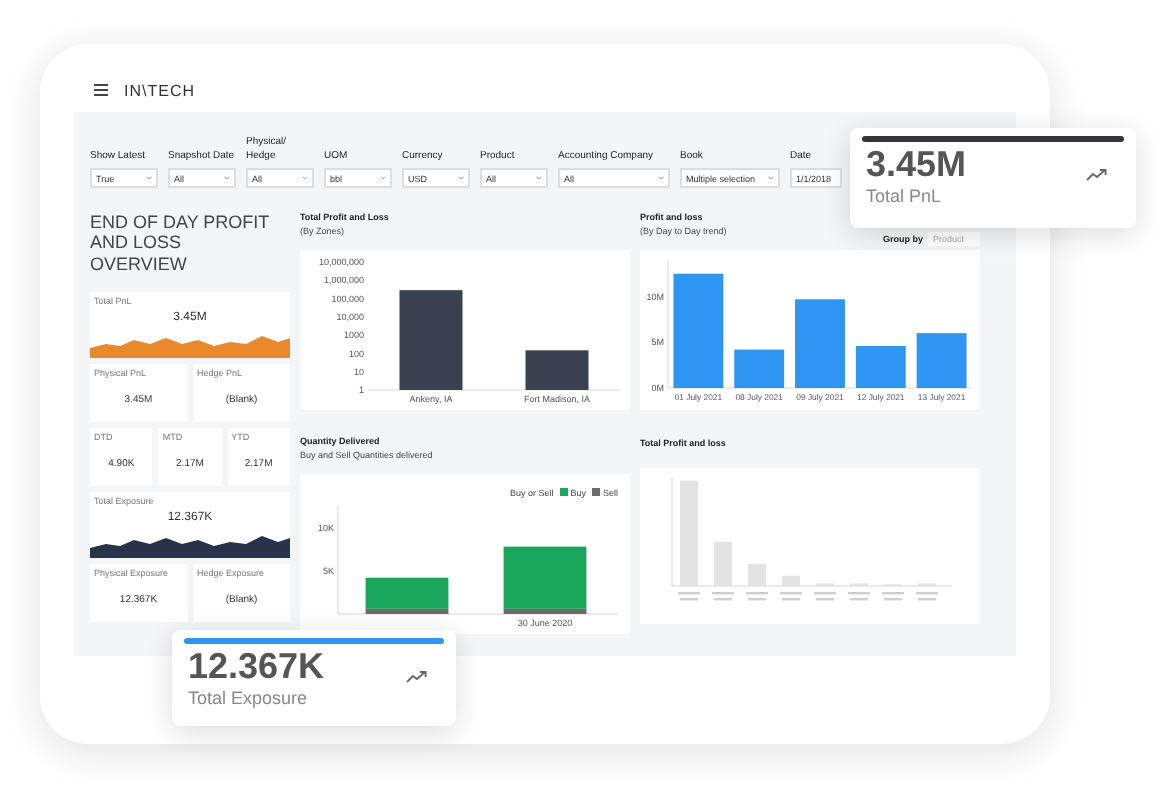  What do you see at coordinates (159, 90) in the screenshot?
I see `logo: IN\TECH` at bounding box center [159, 90].